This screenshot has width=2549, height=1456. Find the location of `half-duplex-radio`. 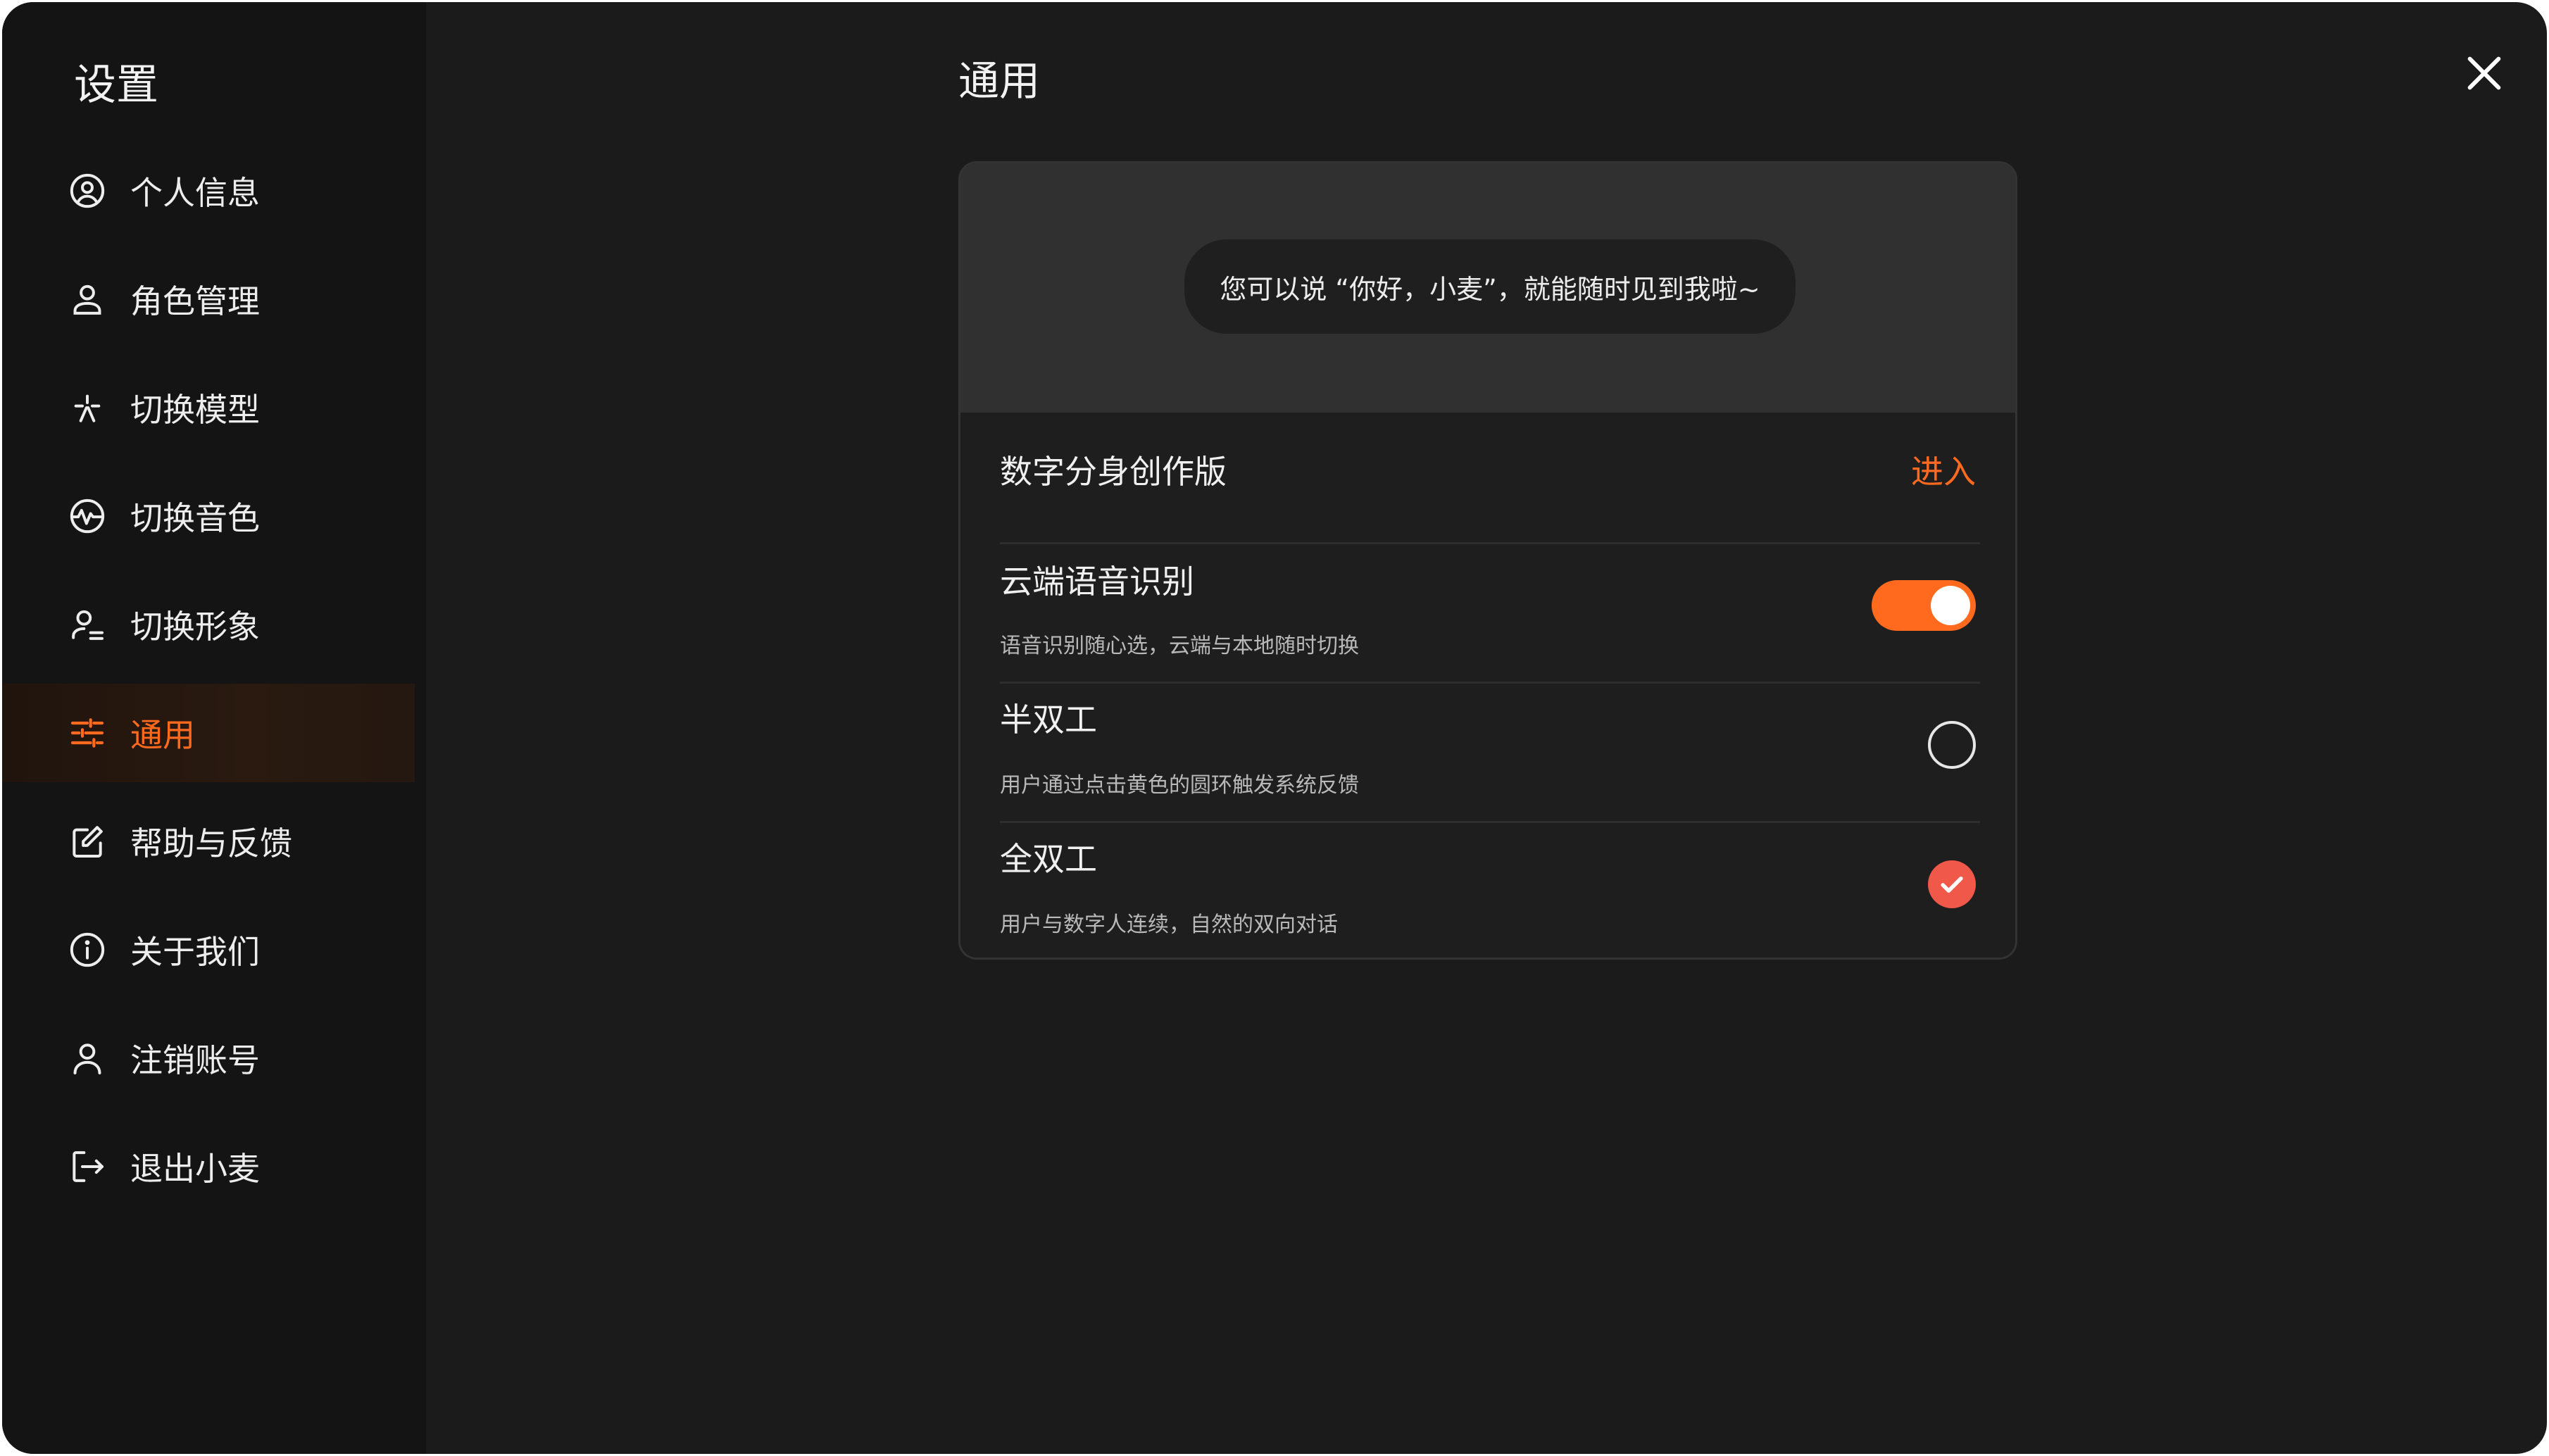

half-duplex-radio is located at coordinates (1952, 745).